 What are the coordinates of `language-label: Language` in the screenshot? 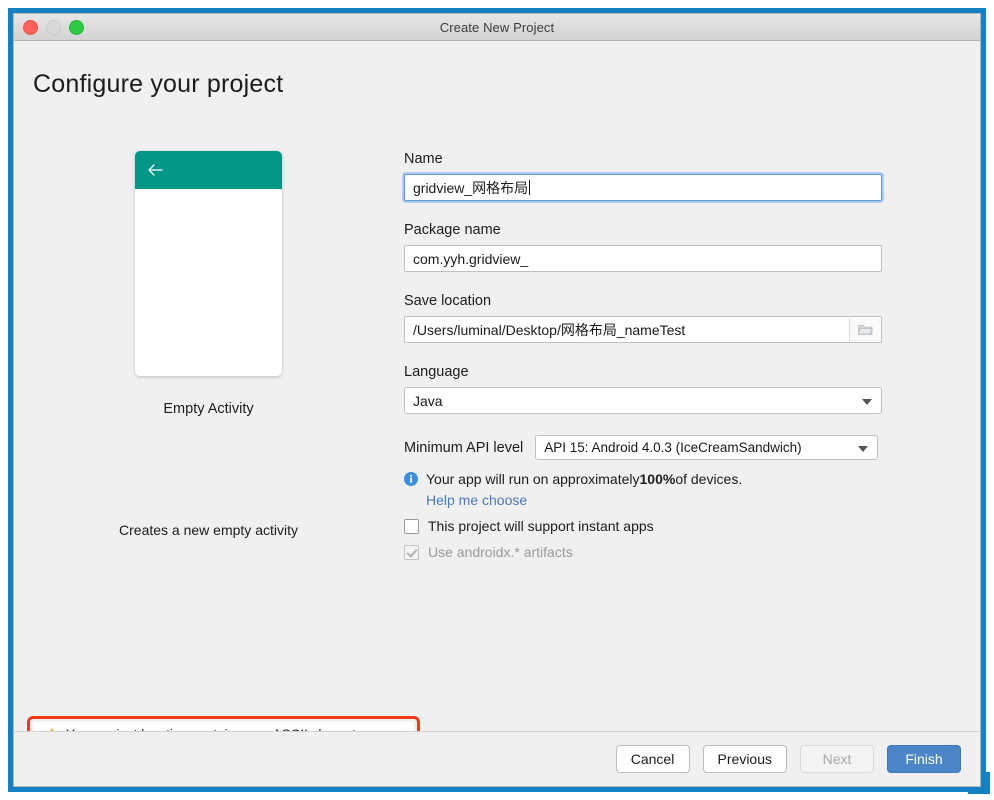 It's located at (436, 372).